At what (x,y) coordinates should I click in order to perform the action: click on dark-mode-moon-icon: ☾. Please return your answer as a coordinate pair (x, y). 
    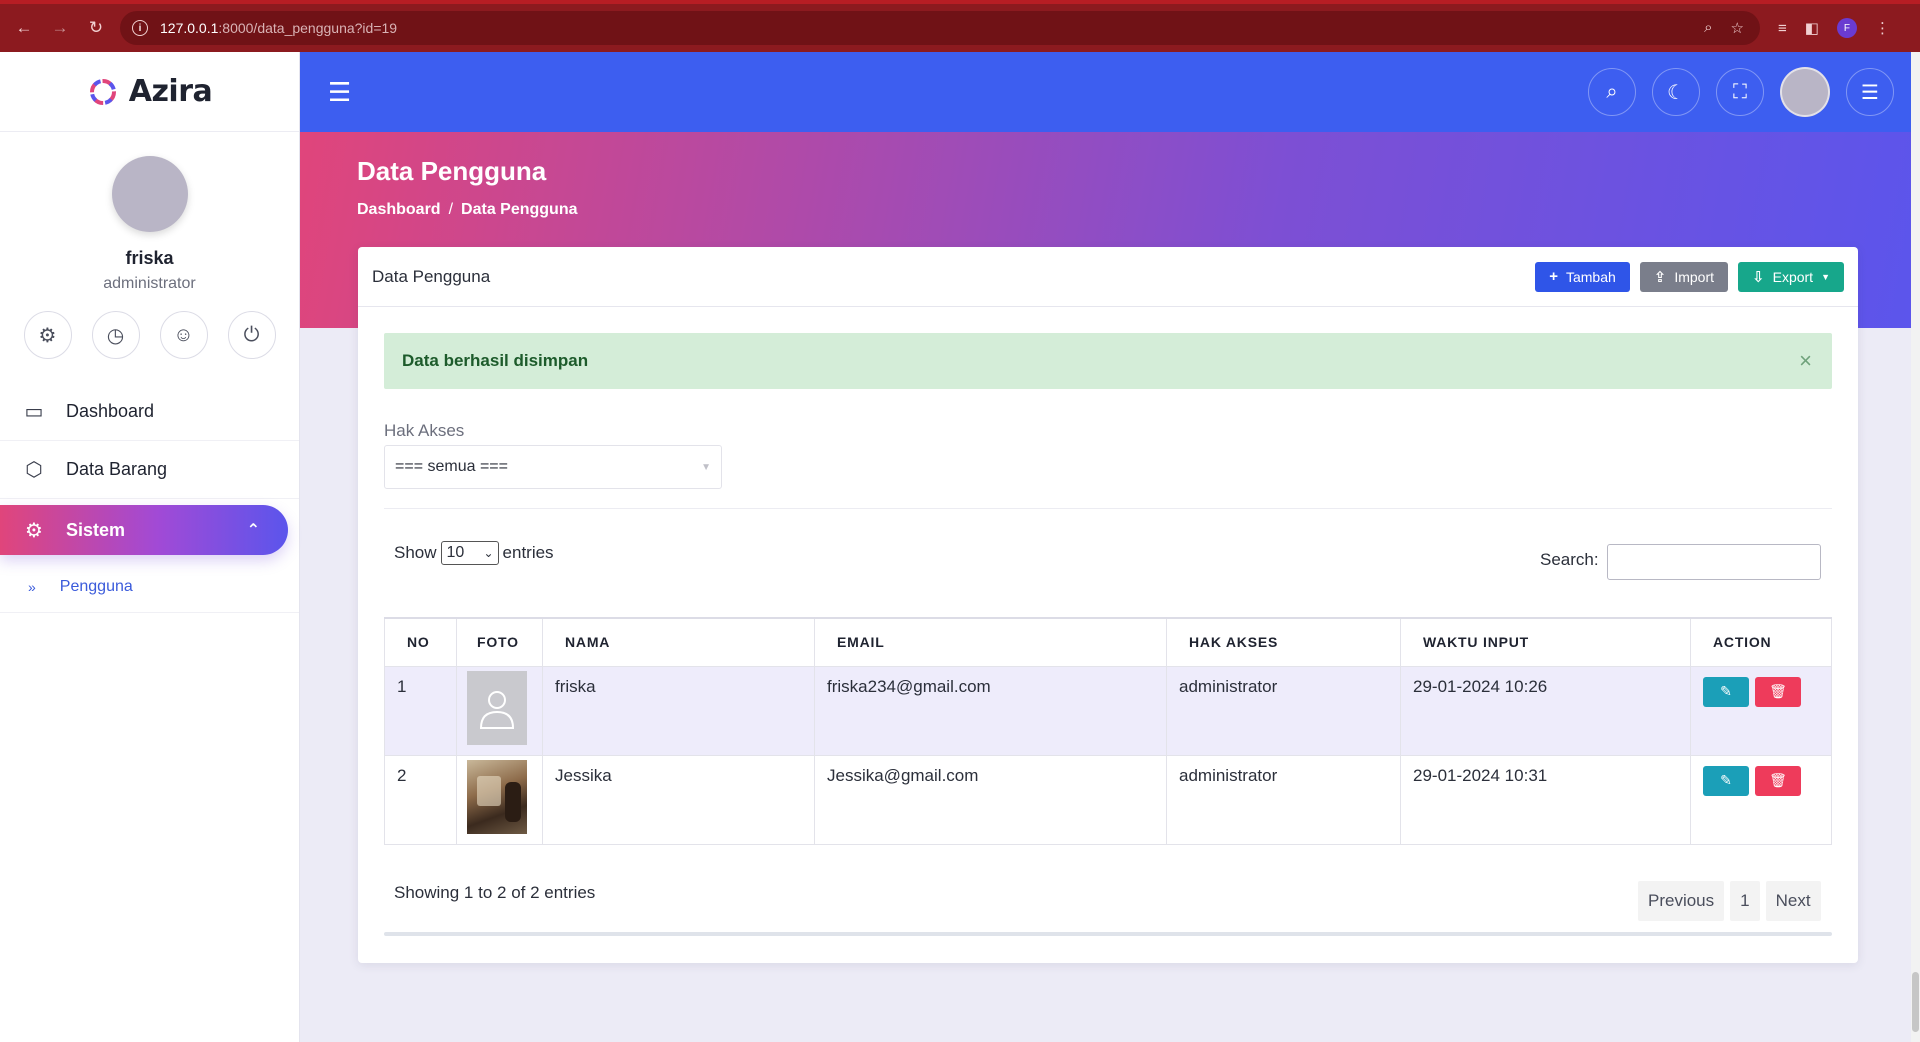
    Looking at the image, I should click on (1676, 92).